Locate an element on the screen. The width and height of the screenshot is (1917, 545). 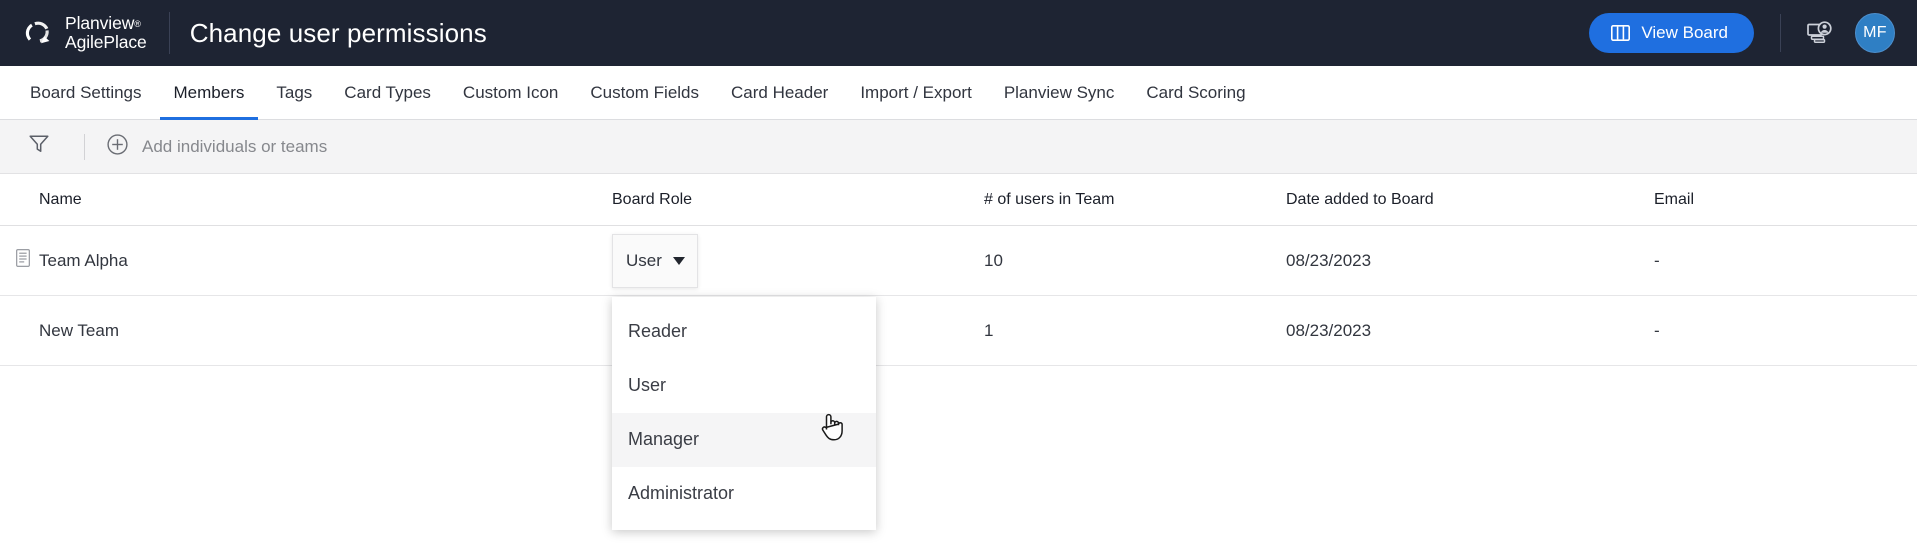
tab-custom-icon: Custom Icon is located at coordinates (510, 92).